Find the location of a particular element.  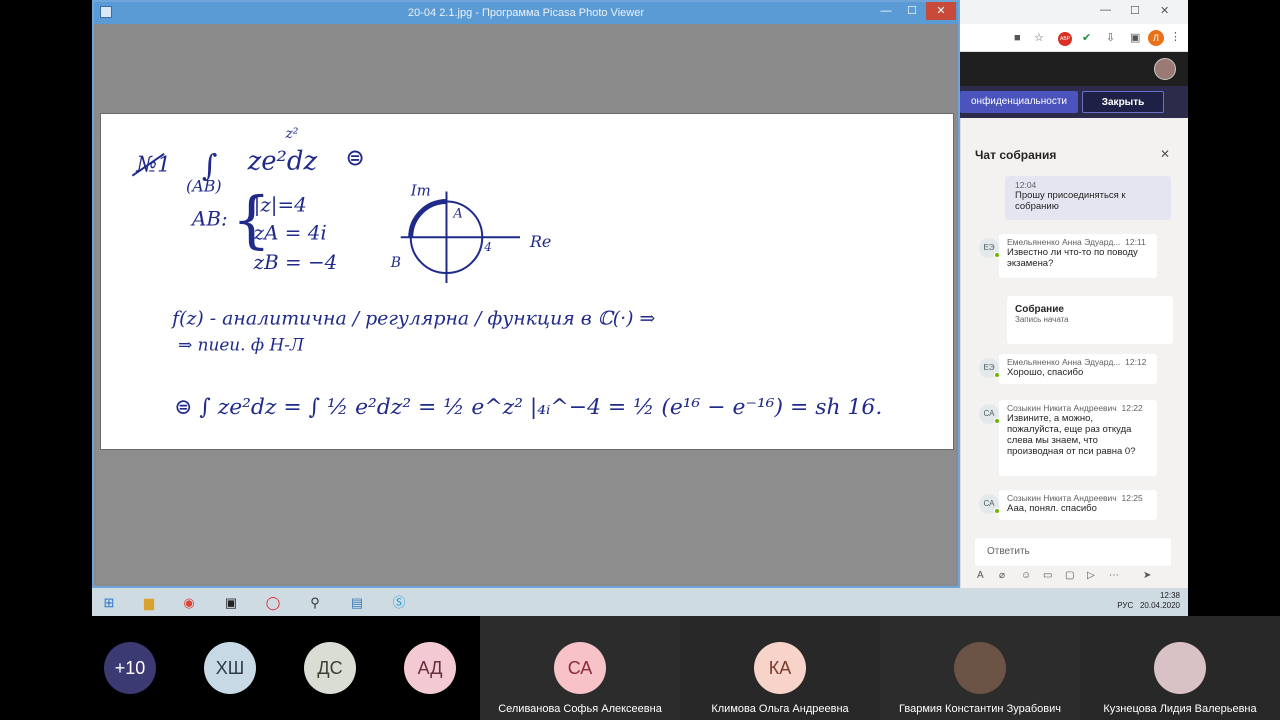

format-icon: A is located at coordinates (988, 575).